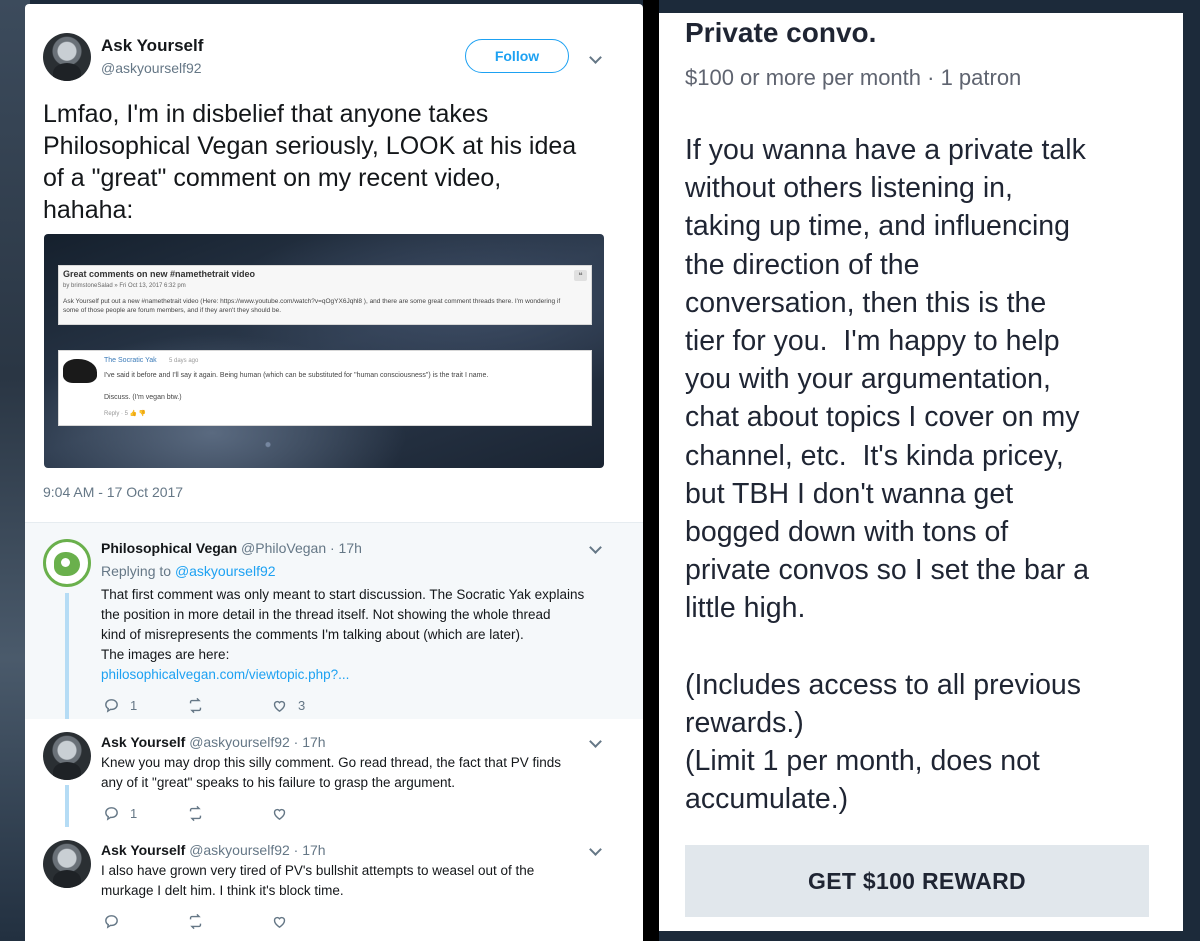  I want to click on background-divider, so click(651, 470).